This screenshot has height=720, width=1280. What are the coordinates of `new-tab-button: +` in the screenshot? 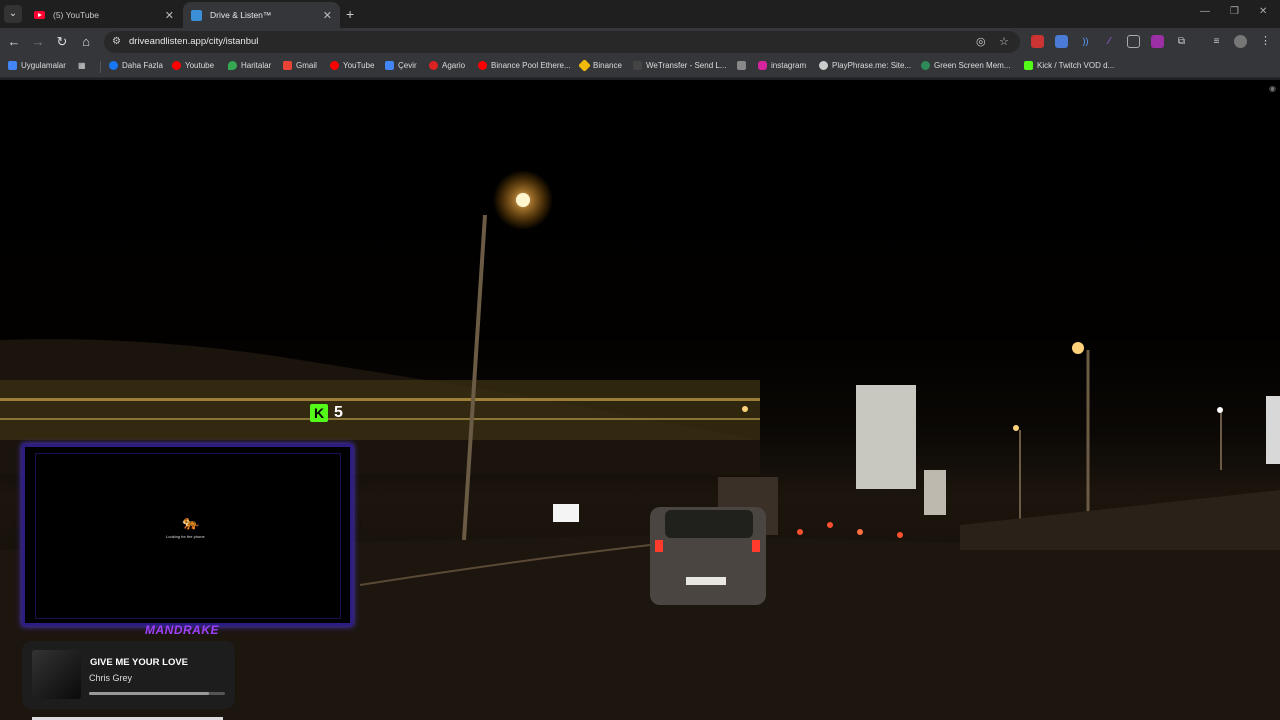 It's located at (350, 14).